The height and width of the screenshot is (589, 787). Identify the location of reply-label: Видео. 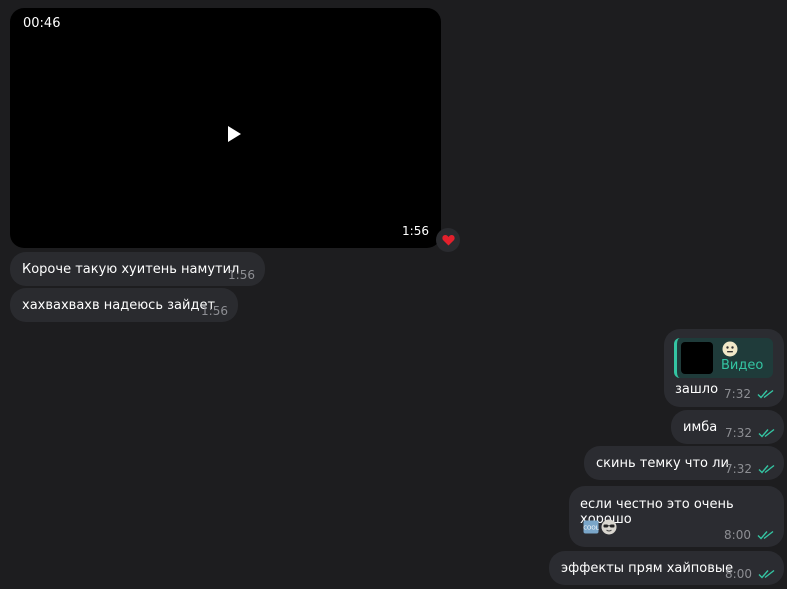
(742, 365).